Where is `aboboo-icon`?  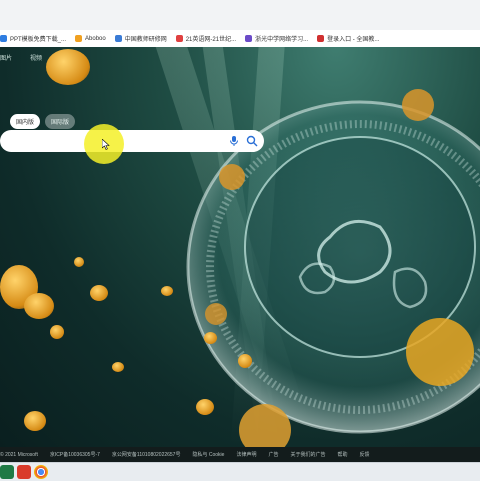
aboboo-icon is located at coordinates (79, 38).